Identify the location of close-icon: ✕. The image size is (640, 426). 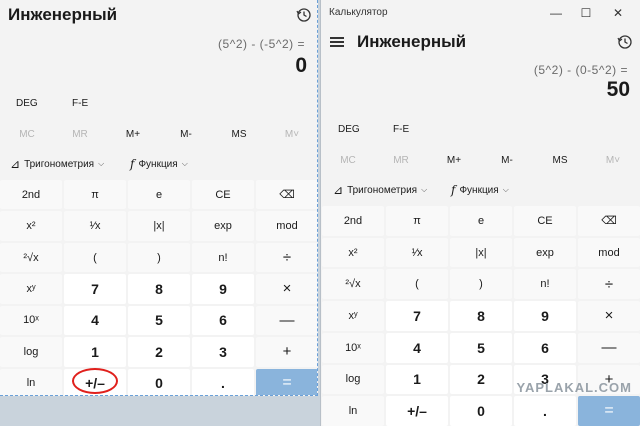
(618, 13).